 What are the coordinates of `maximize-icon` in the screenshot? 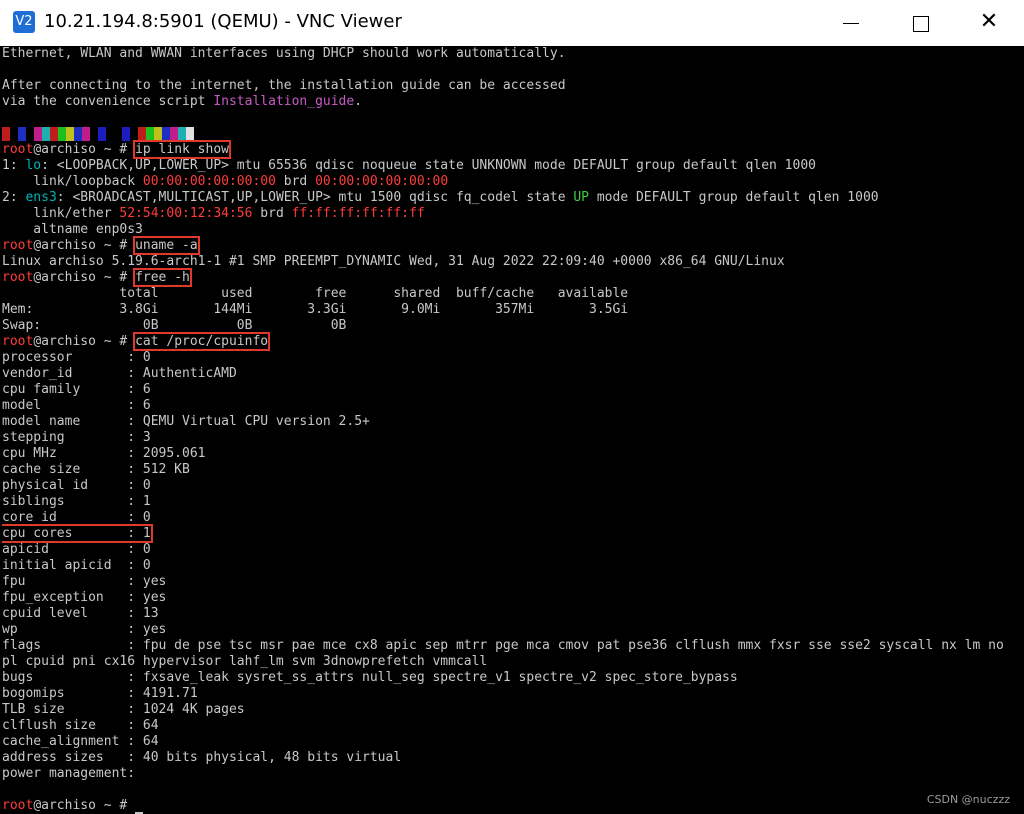 It's located at (921, 24).